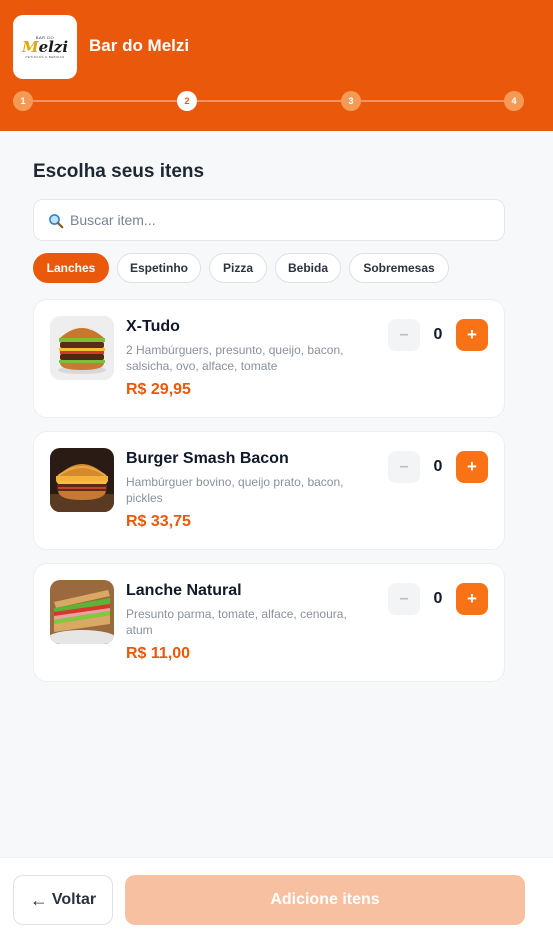 The height and width of the screenshot is (935, 553). I want to click on item-price: R$ 11,00, so click(158, 653).